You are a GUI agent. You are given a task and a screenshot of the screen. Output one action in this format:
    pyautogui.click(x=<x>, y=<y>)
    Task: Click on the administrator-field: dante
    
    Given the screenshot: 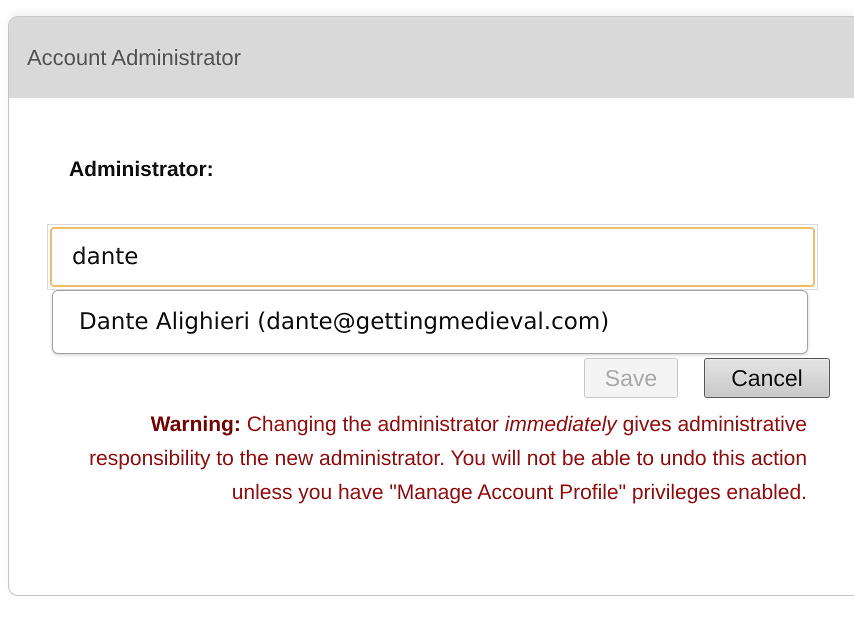 What is the action you would take?
    pyautogui.click(x=432, y=256)
    